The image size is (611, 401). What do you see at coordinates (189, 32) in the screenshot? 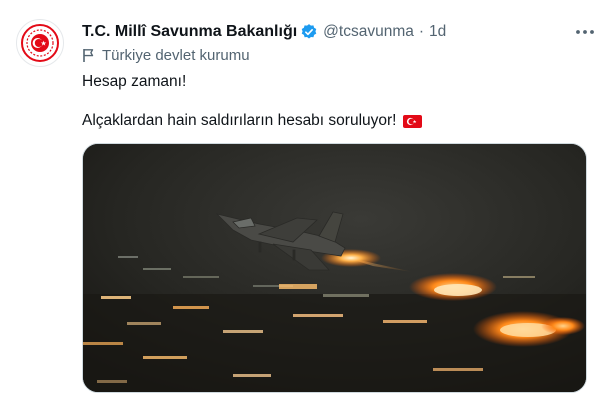
I see `account-name: T.C. Millî Savunma Bakanlığı` at bounding box center [189, 32].